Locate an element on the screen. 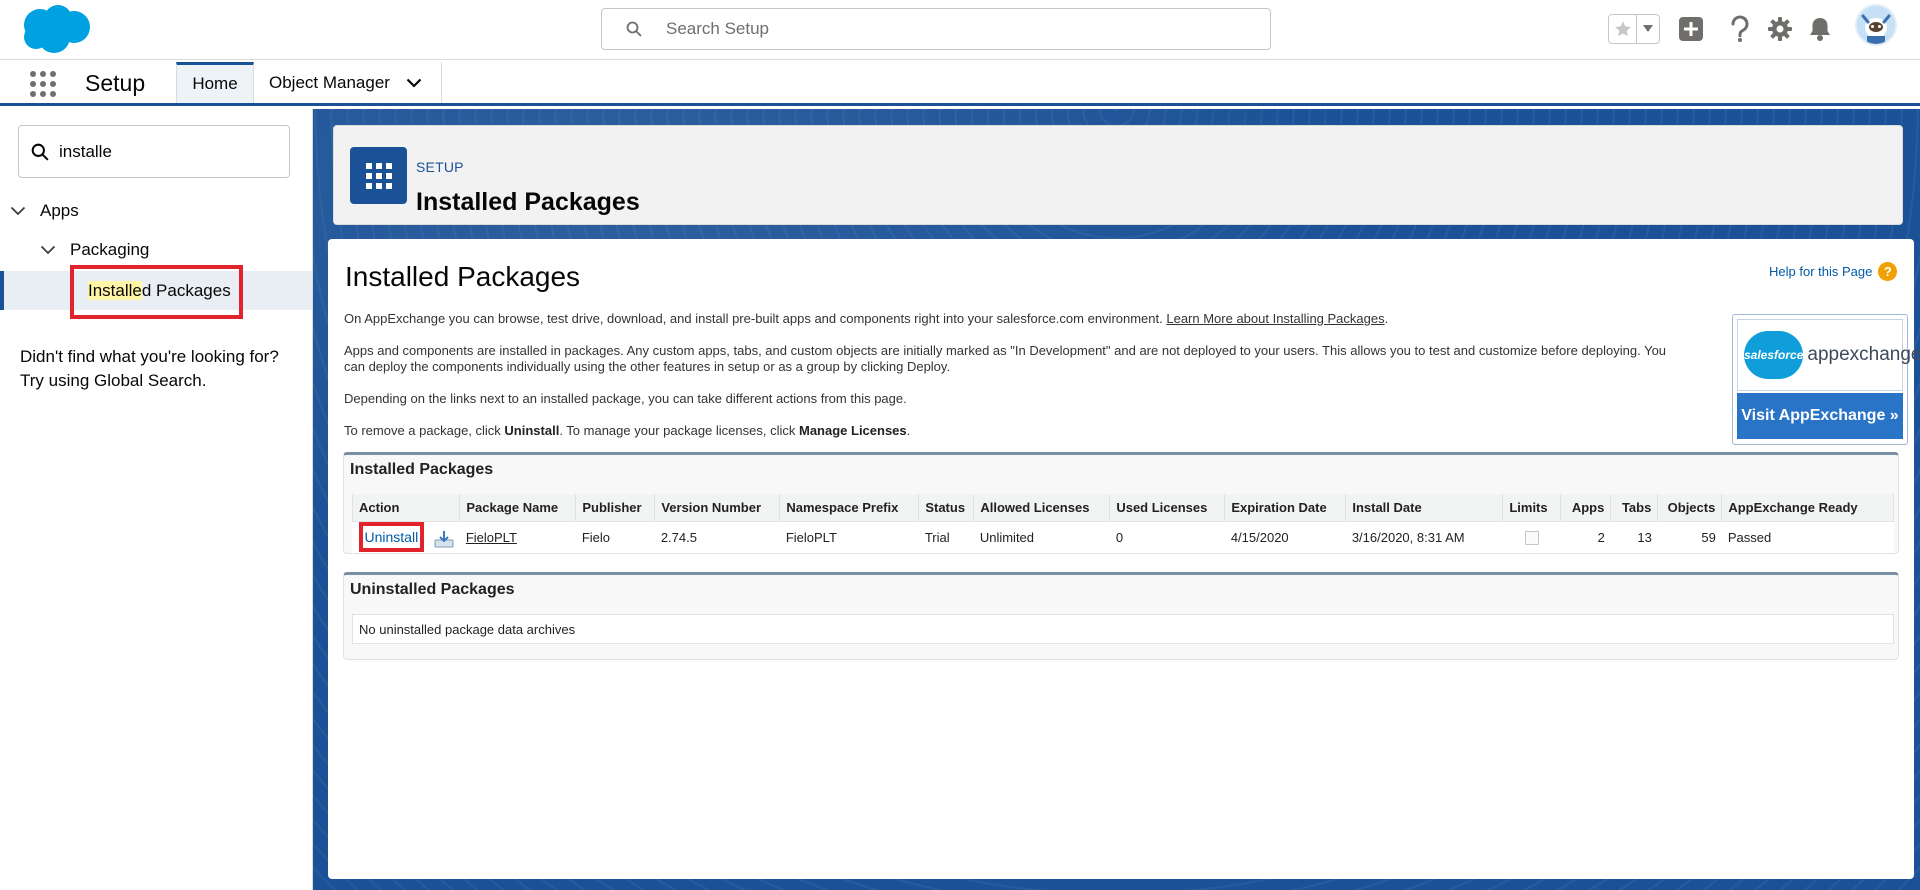  context-bar: Setup Home Object Manager is located at coordinates (960, 83).